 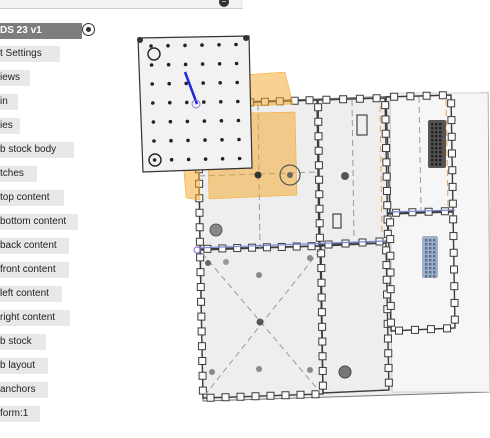 What do you see at coordinates (34, 246) in the screenshot?
I see `browser-item: back content` at bounding box center [34, 246].